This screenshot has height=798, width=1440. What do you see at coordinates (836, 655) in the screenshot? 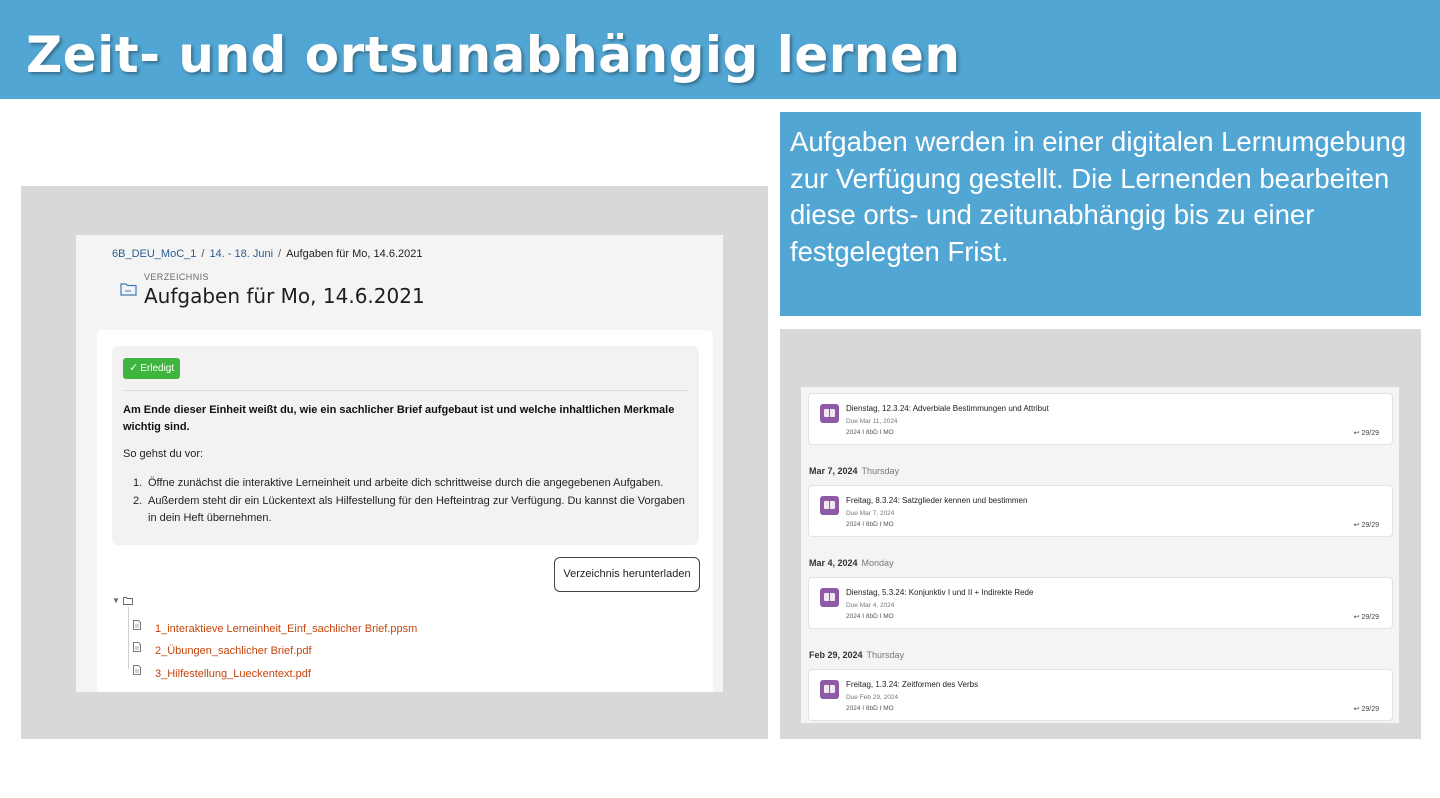
I see `date-label: Feb 29, 2024` at bounding box center [836, 655].